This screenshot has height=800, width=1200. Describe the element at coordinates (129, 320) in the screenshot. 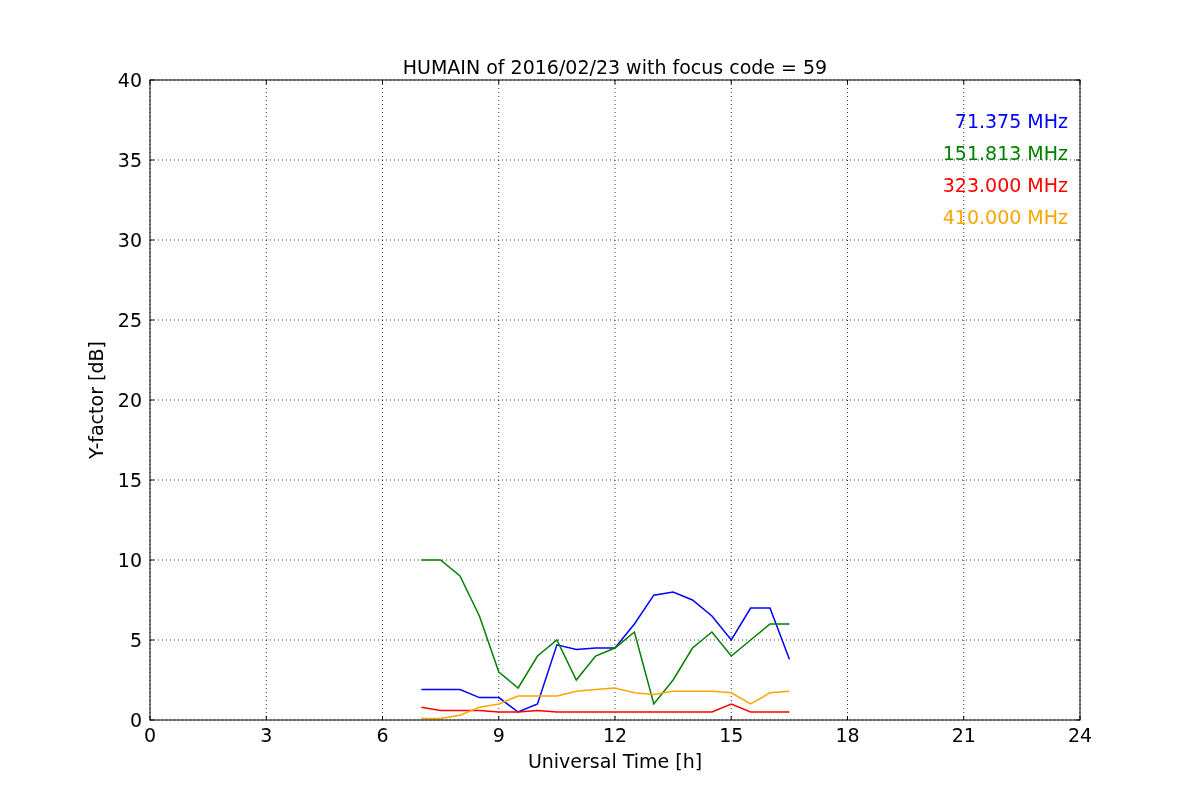

I see `y-tick-label: 25` at that location.